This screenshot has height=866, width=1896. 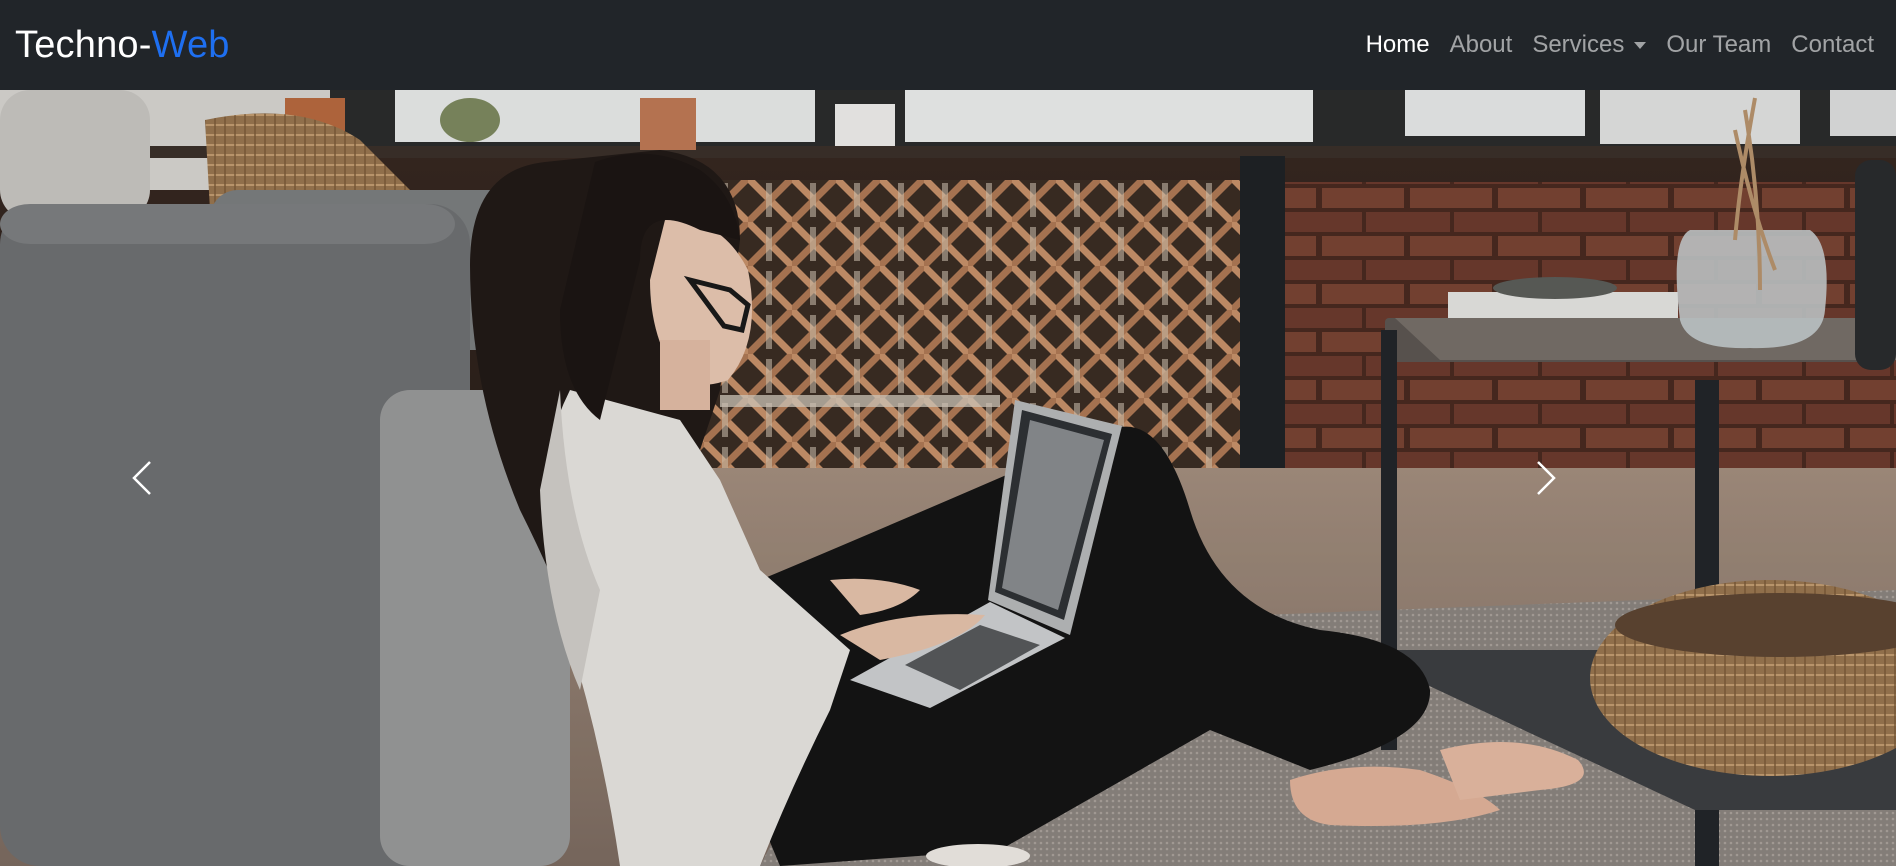 I want to click on nav-home-link: Home, so click(x=1398, y=45).